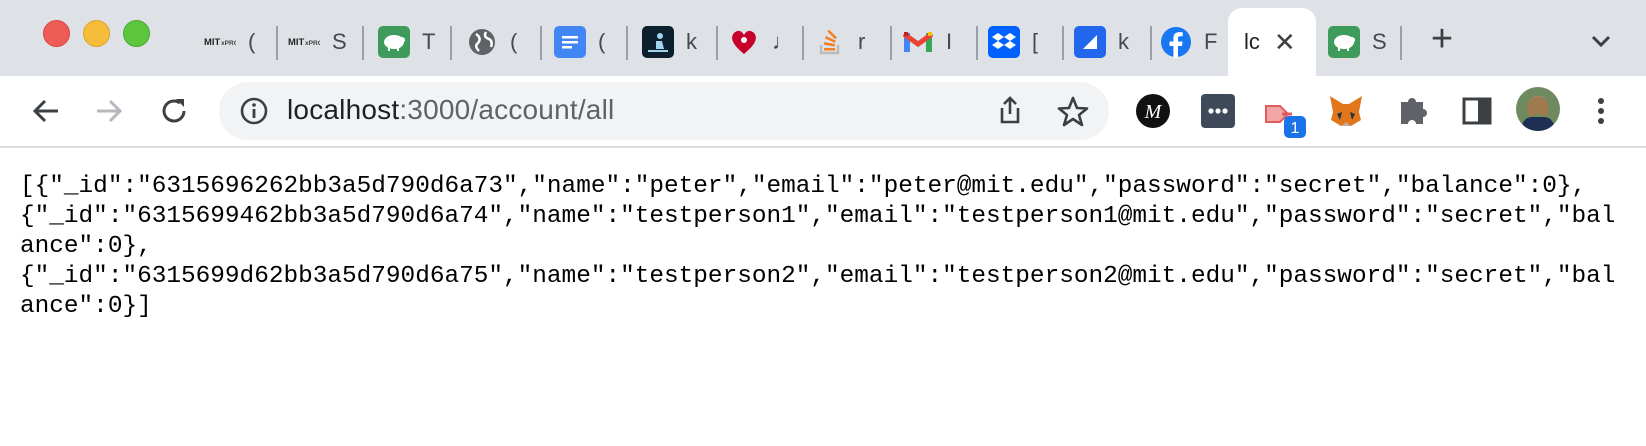 The width and height of the screenshot is (1646, 446). I want to click on chevron-down-icon, so click(1601, 41).